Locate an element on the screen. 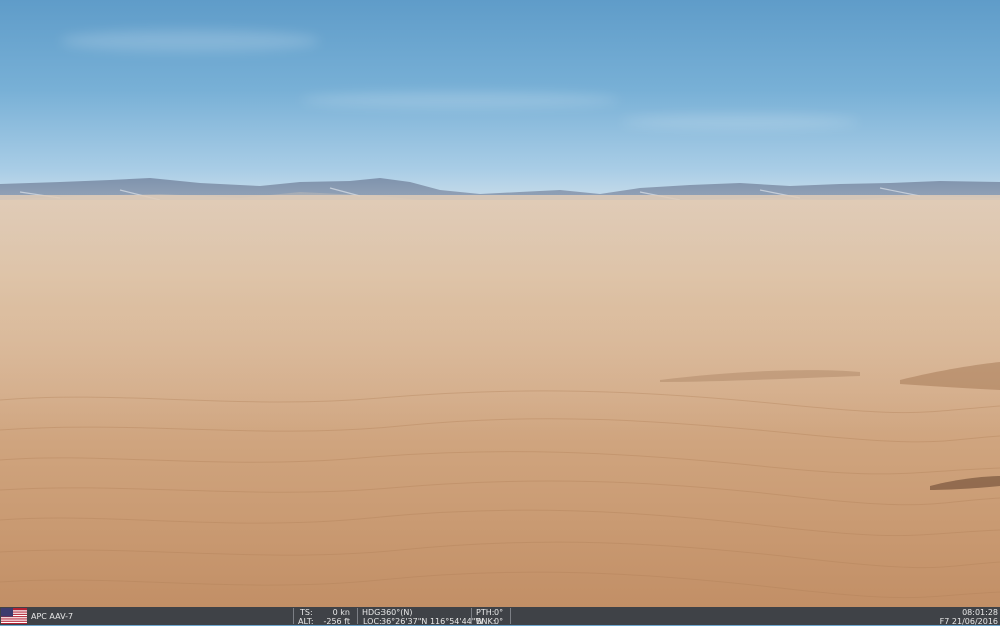 The image size is (1000, 626). ts-value: 0 kn is located at coordinates (341, 612).